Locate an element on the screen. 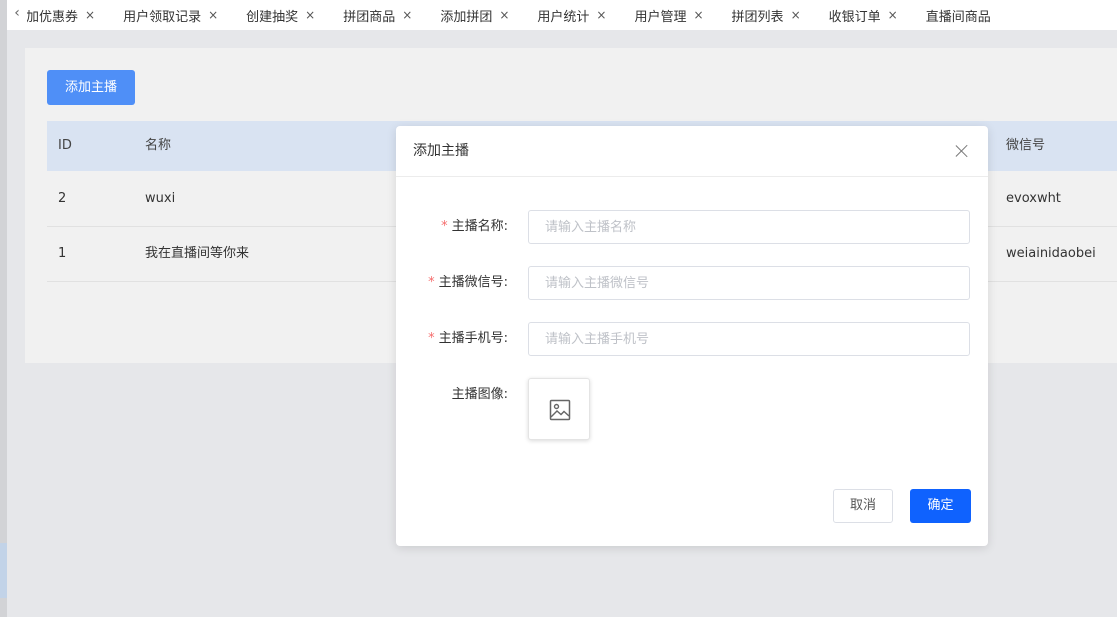 The width and height of the screenshot is (1117, 617). form-row-anchor-phone: * 主播手机号: is located at coordinates (692, 339).